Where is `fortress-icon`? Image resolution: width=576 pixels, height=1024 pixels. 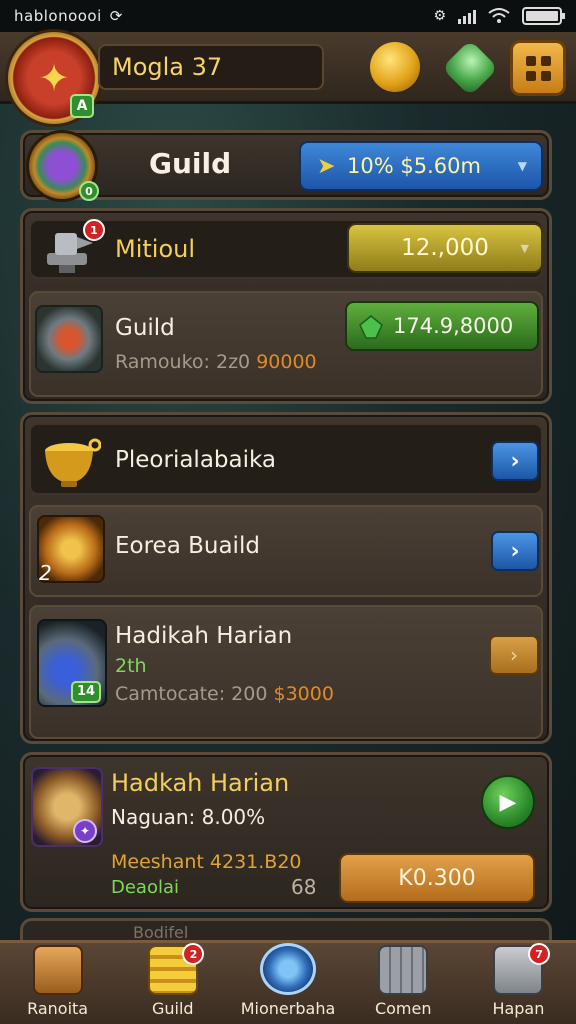 fortress-icon is located at coordinates (403, 970).